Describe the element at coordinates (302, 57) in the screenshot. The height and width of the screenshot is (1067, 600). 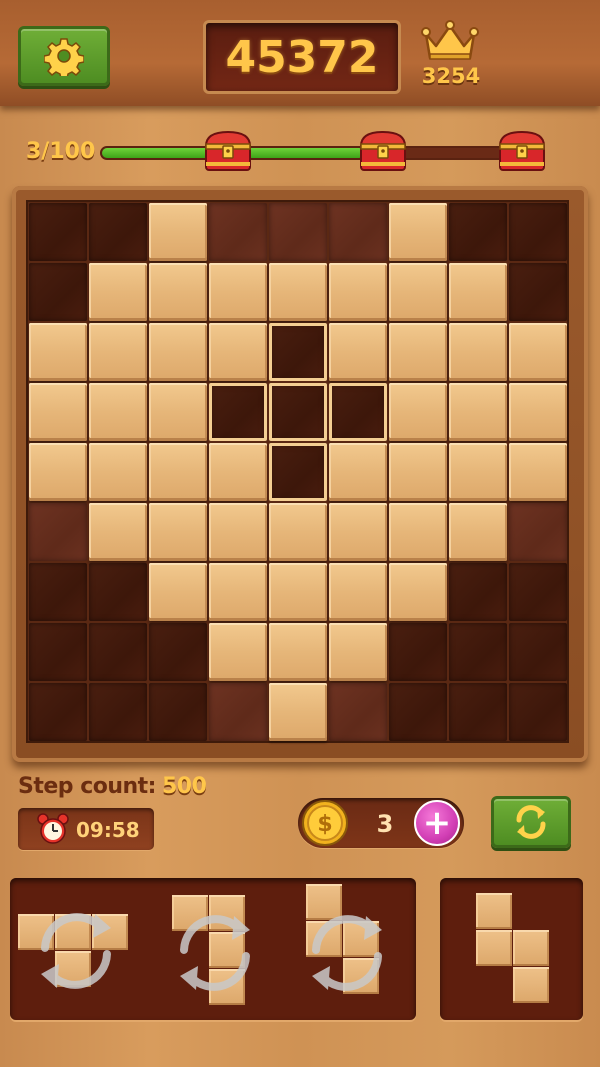
I see `score-value: 45372` at that location.